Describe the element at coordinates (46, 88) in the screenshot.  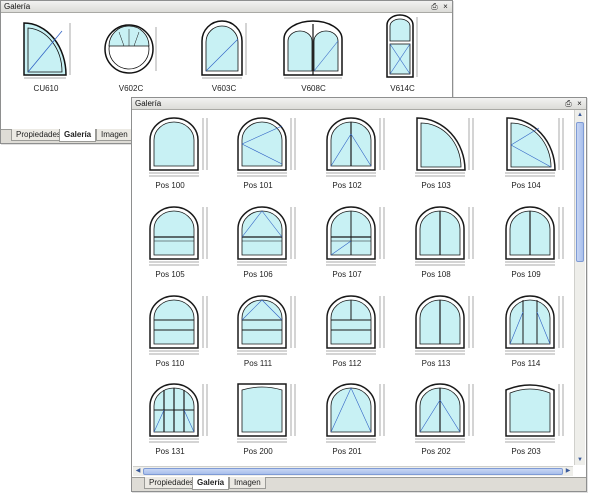
I see `item-label: CU610` at that location.